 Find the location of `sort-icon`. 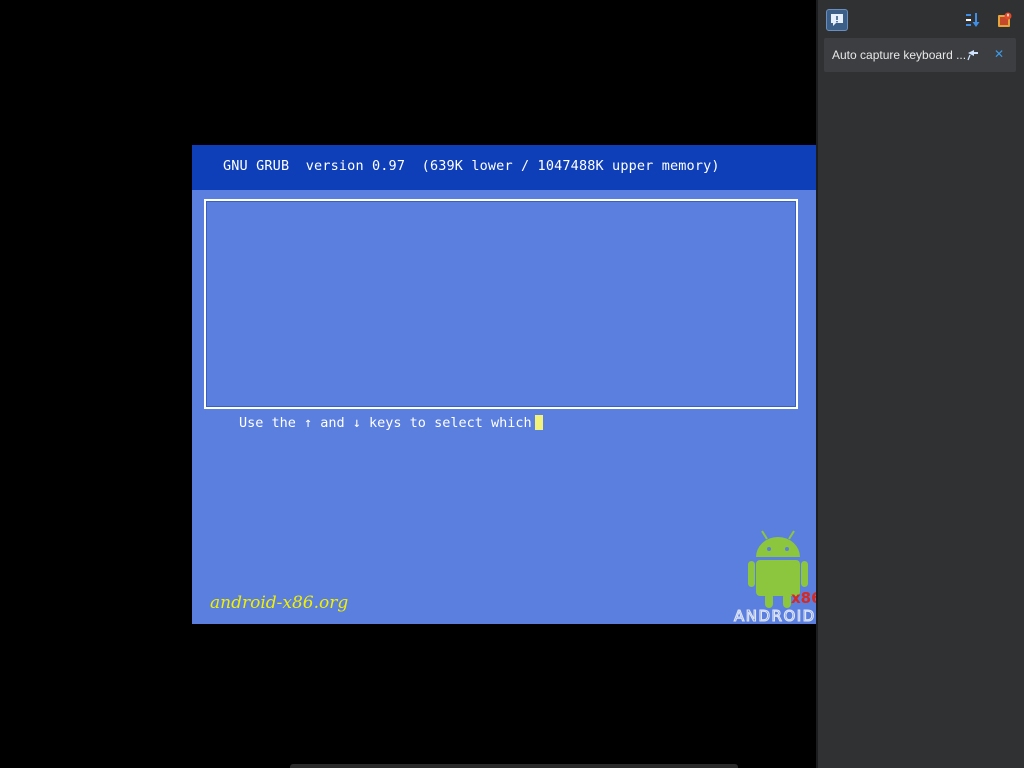

sort-icon is located at coordinates (973, 20).